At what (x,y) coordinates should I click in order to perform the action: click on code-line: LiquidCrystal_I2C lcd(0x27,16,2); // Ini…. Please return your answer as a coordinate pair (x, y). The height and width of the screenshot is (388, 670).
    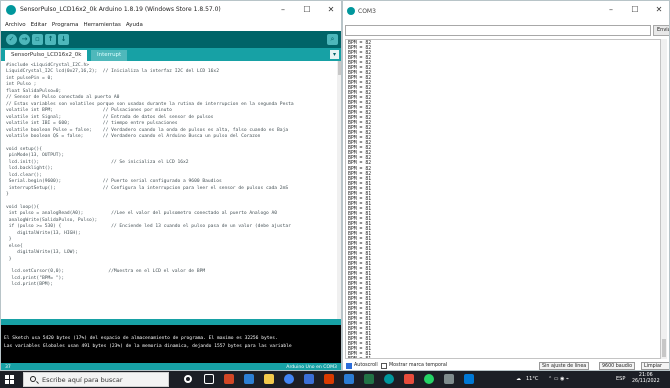
    Looking at the image, I should click on (112, 72).